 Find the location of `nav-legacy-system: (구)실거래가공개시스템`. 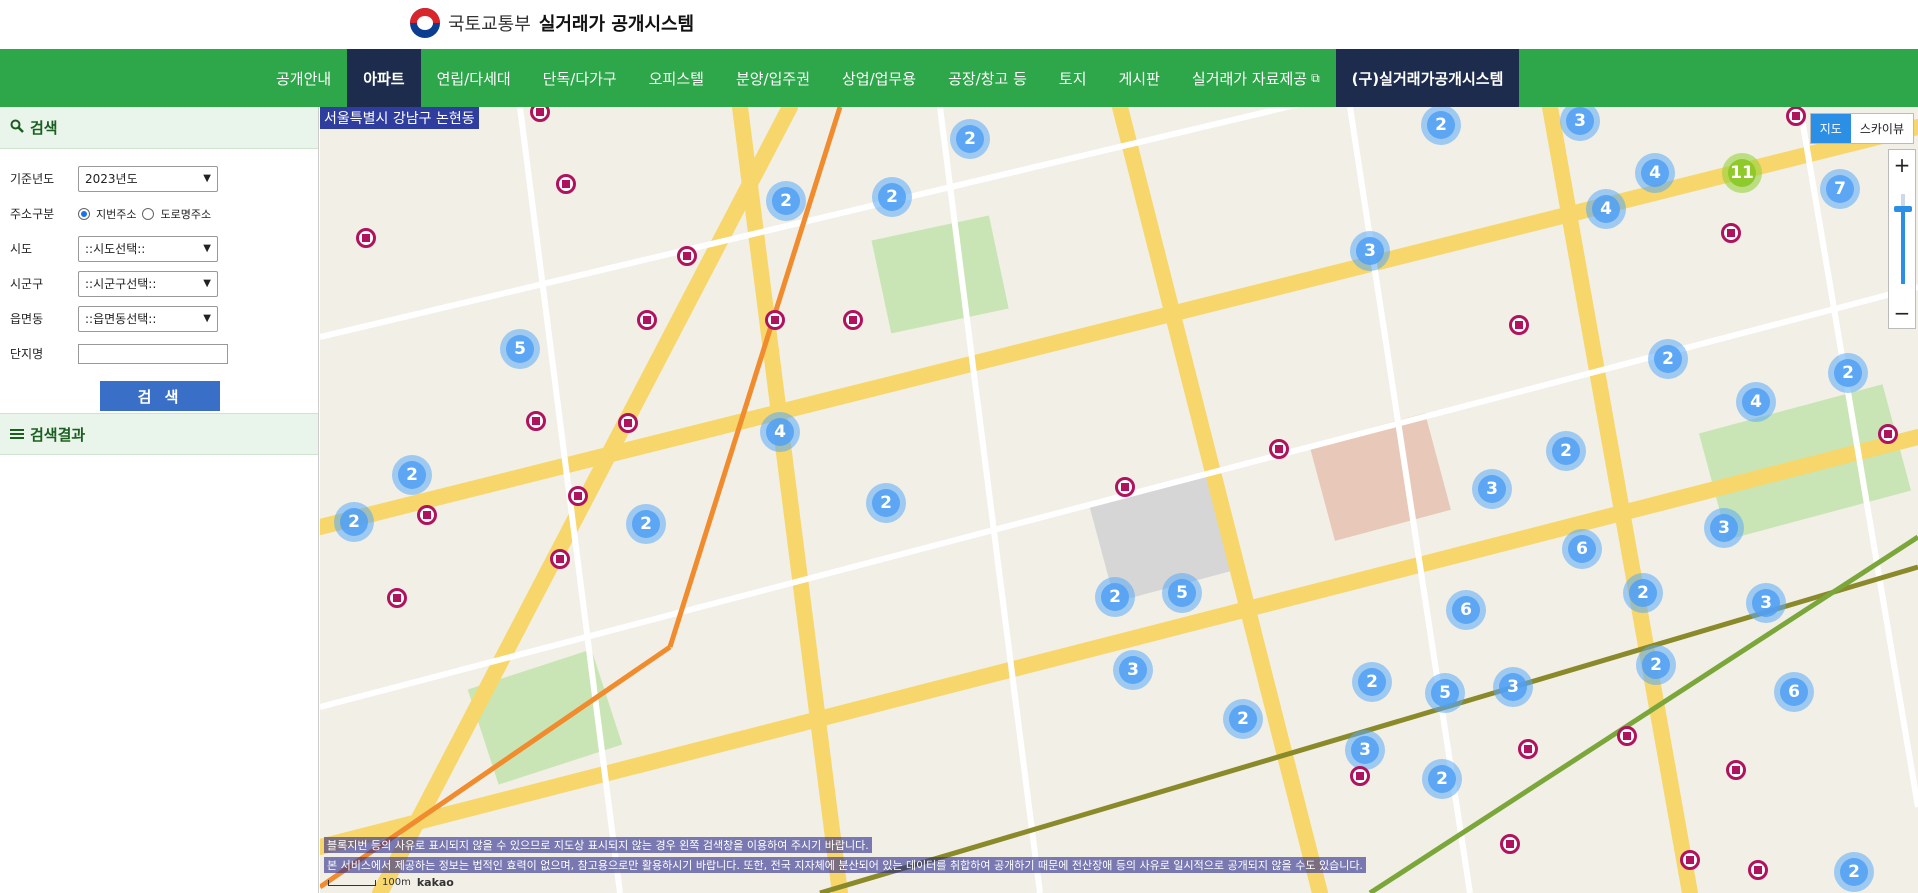

nav-legacy-system: (구)실거래가공개시스템 is located at coordinates (1427, 78).